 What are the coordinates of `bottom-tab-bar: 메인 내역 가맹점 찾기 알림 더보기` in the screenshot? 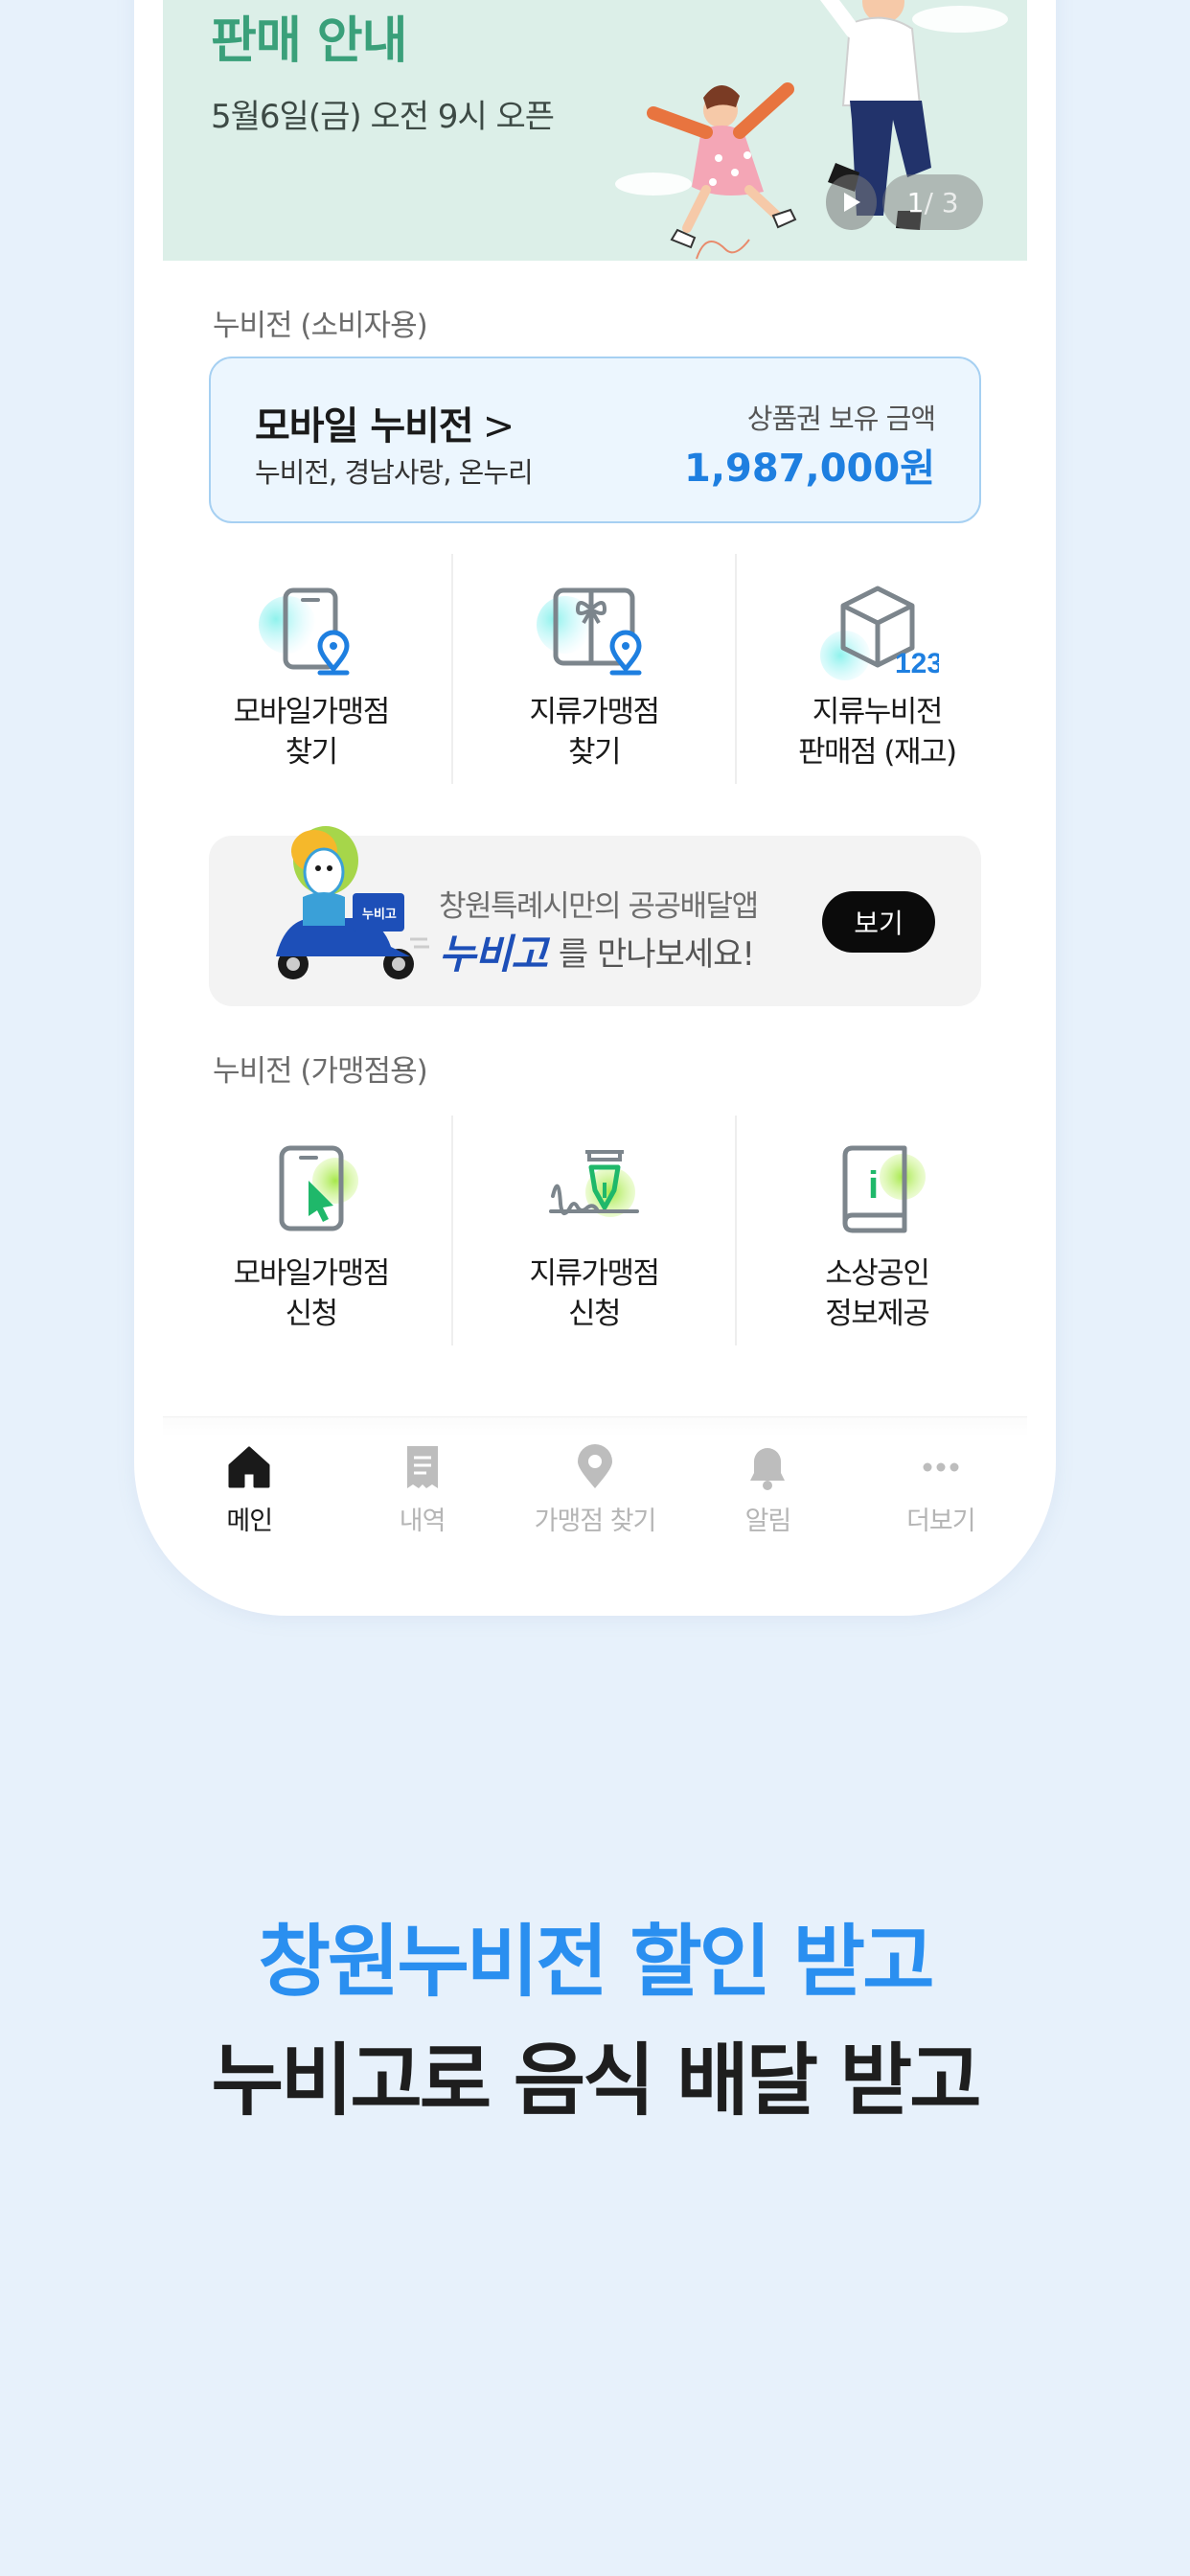 It's located at (595, 1488).